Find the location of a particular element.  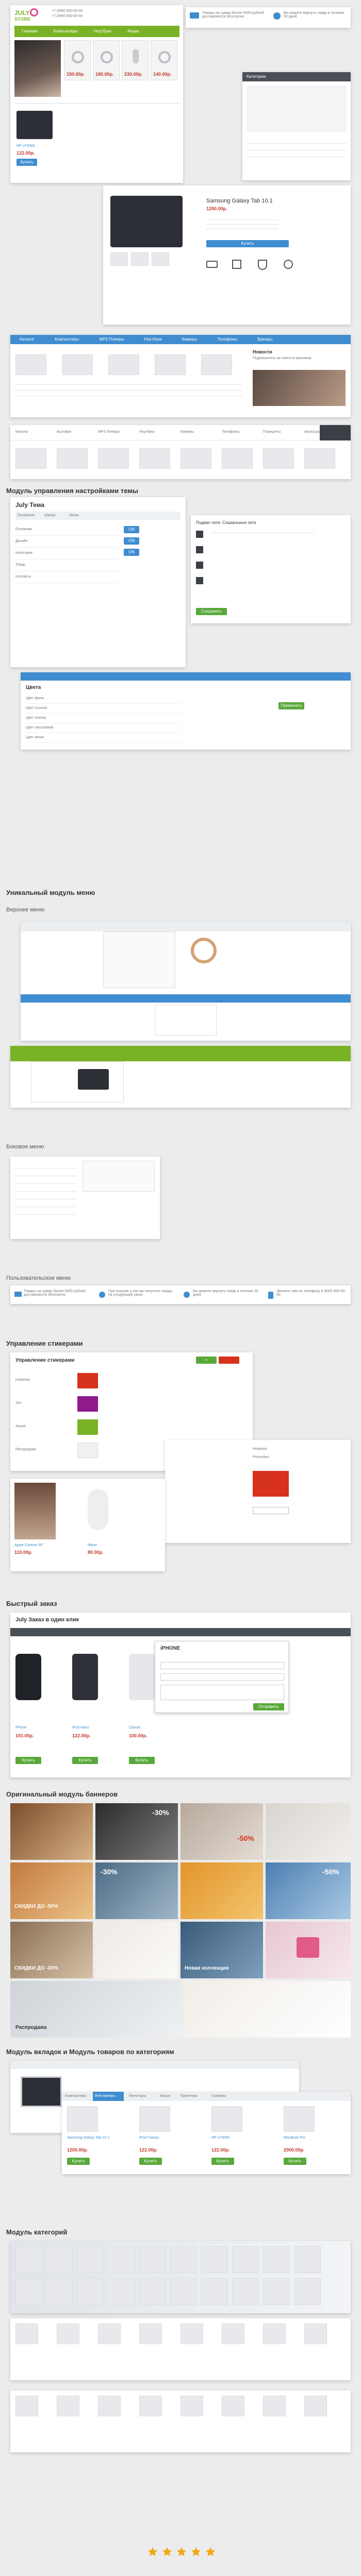

theme-row: Категории is located at coordinates (67, 554).